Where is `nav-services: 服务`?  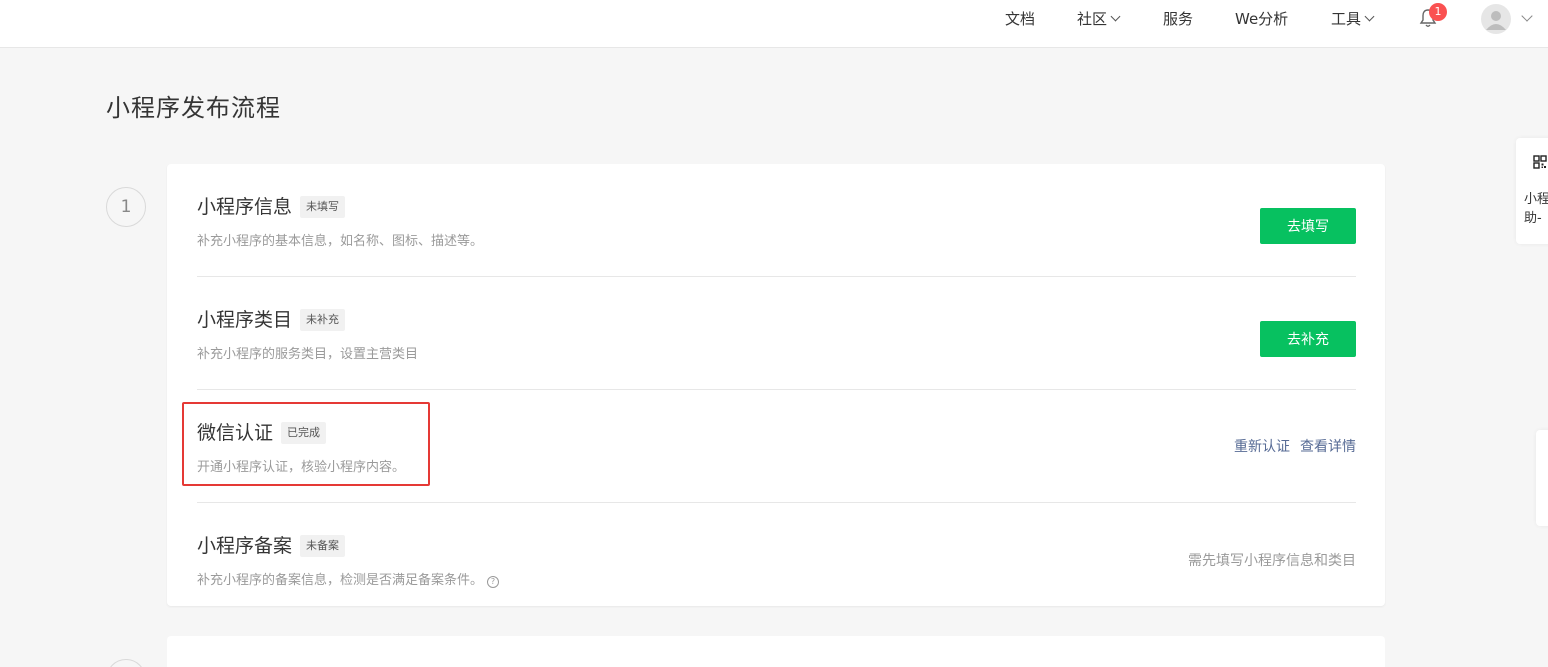
nav-services: 服务 is located at coordinates (1178, 19).